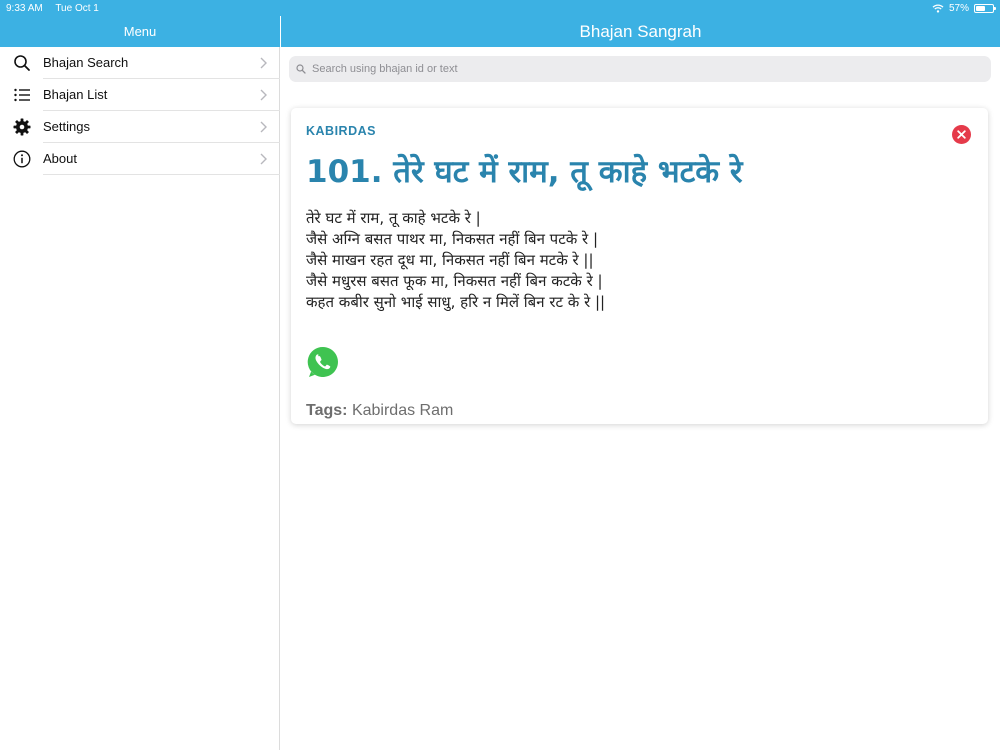 This screenshot has width=1000, height=750. I want to click on close-button, so click(961, 134).